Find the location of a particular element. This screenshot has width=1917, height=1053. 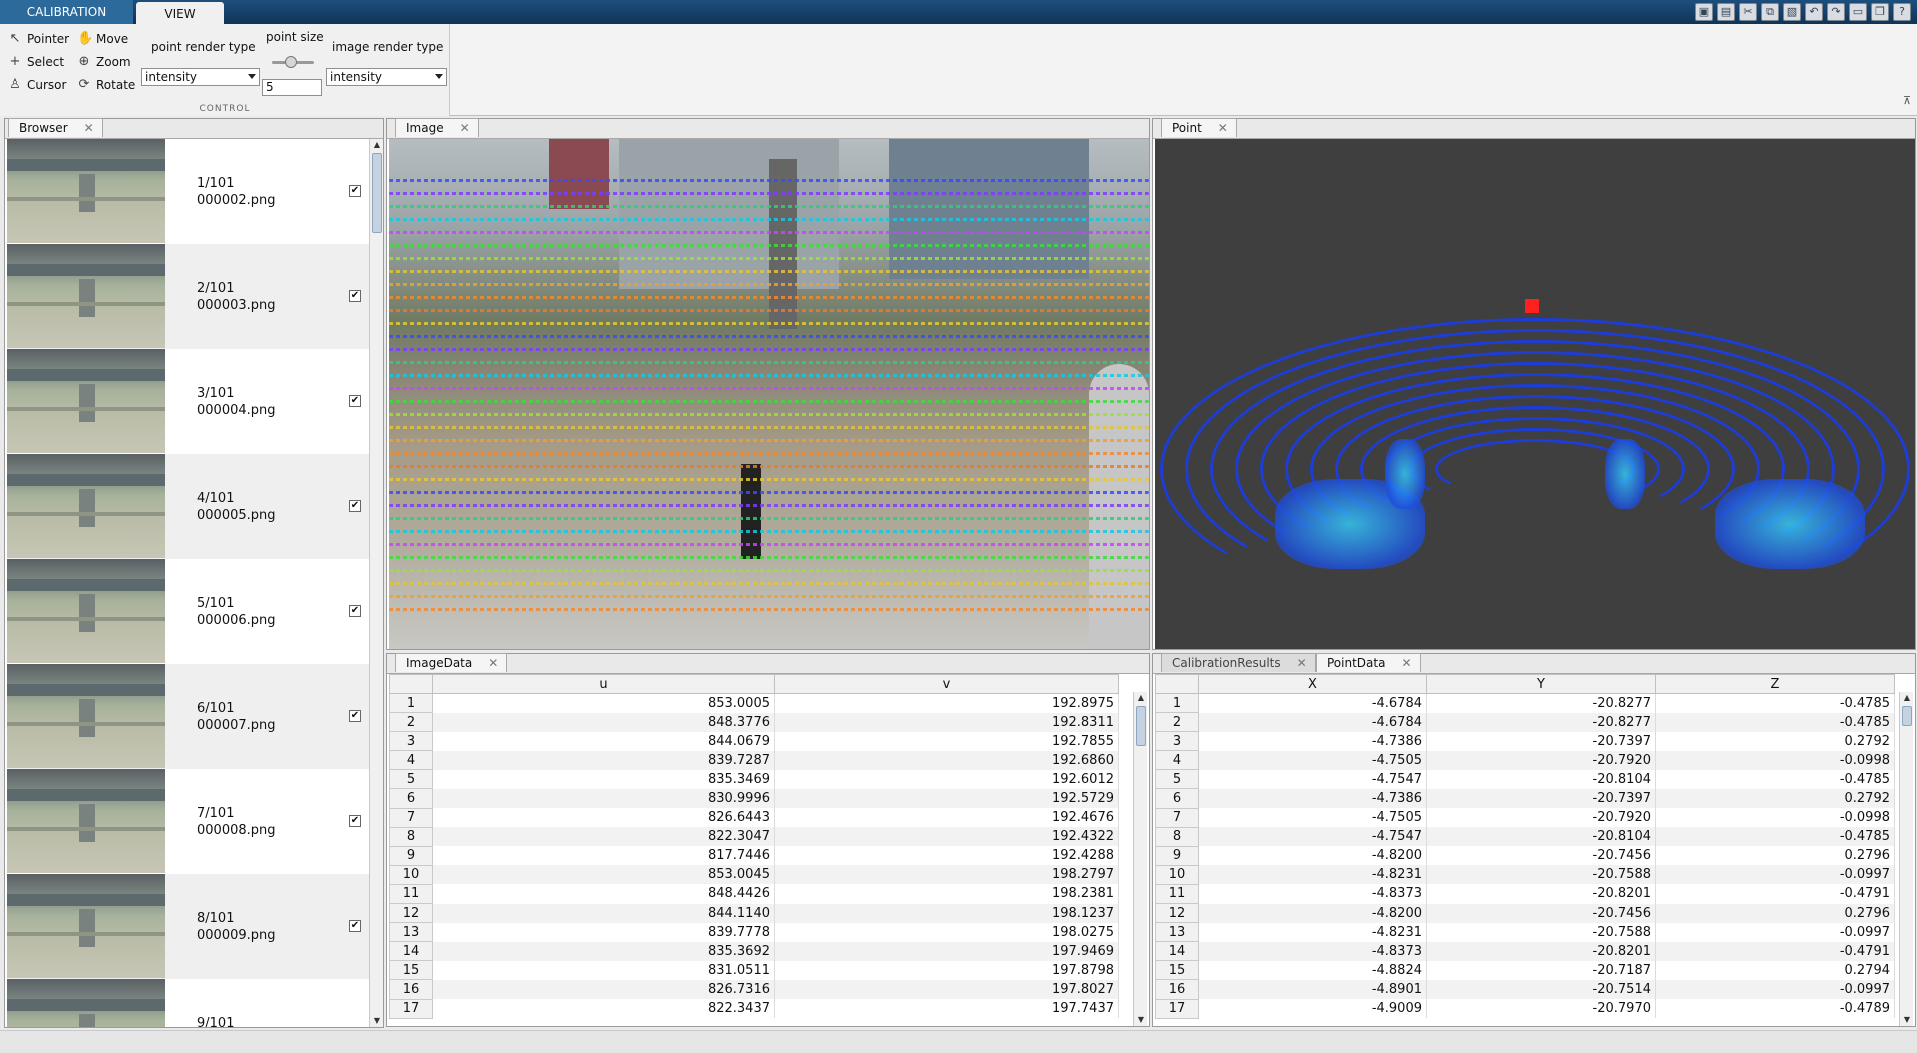

table-row: 2 -4.6784 -20.8277 -0.4785 is located at coordinates (1525, 722).